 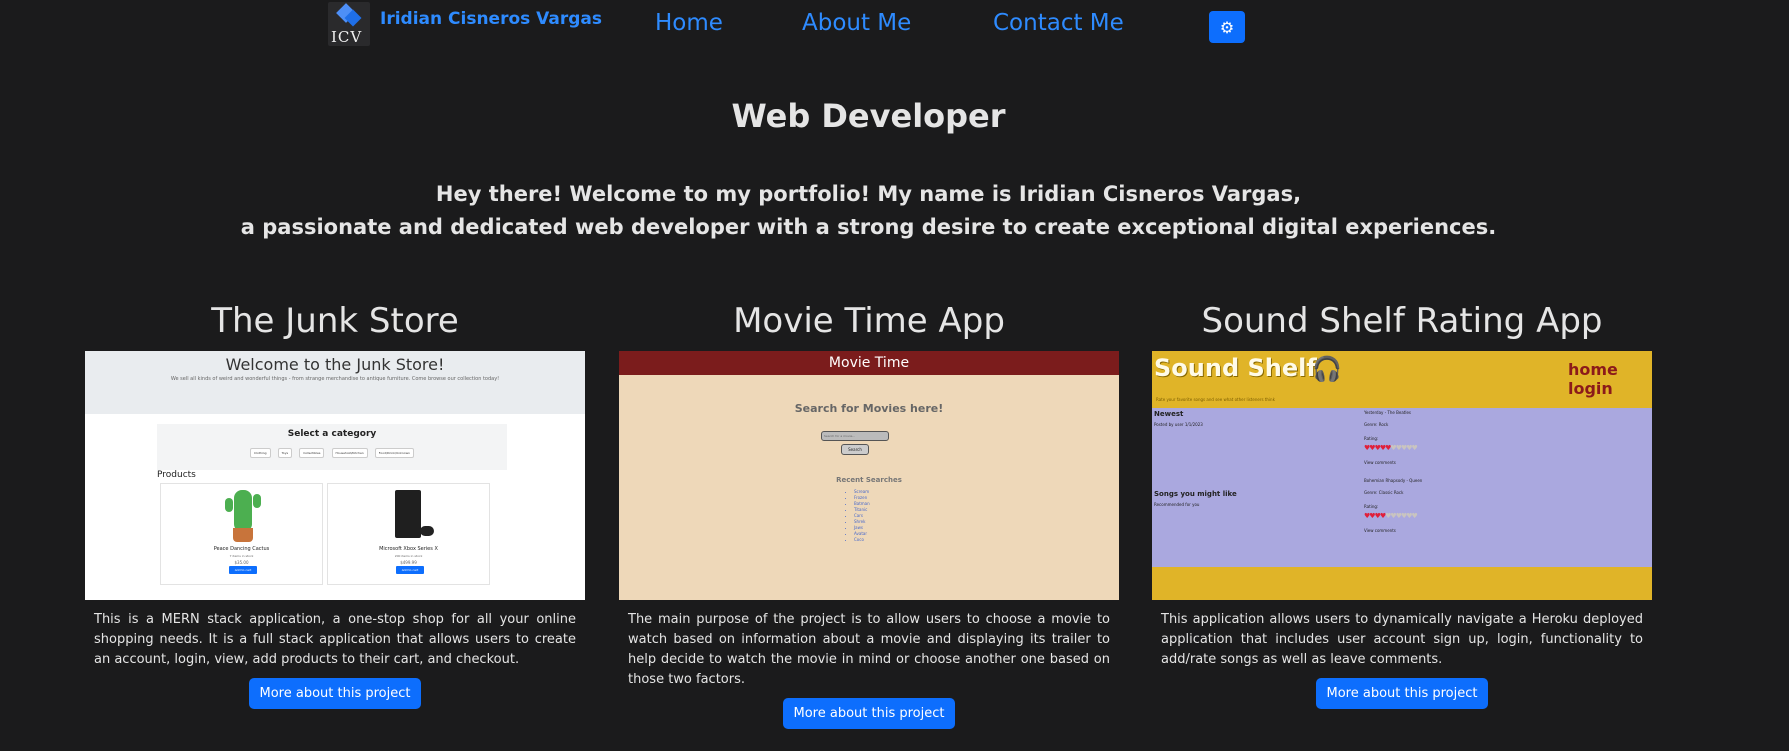 What do you see at coordinates (241, 549) in the screenshot?
I see `product-name: Peace Dancing Cactus` at bounding box center [241, 549].